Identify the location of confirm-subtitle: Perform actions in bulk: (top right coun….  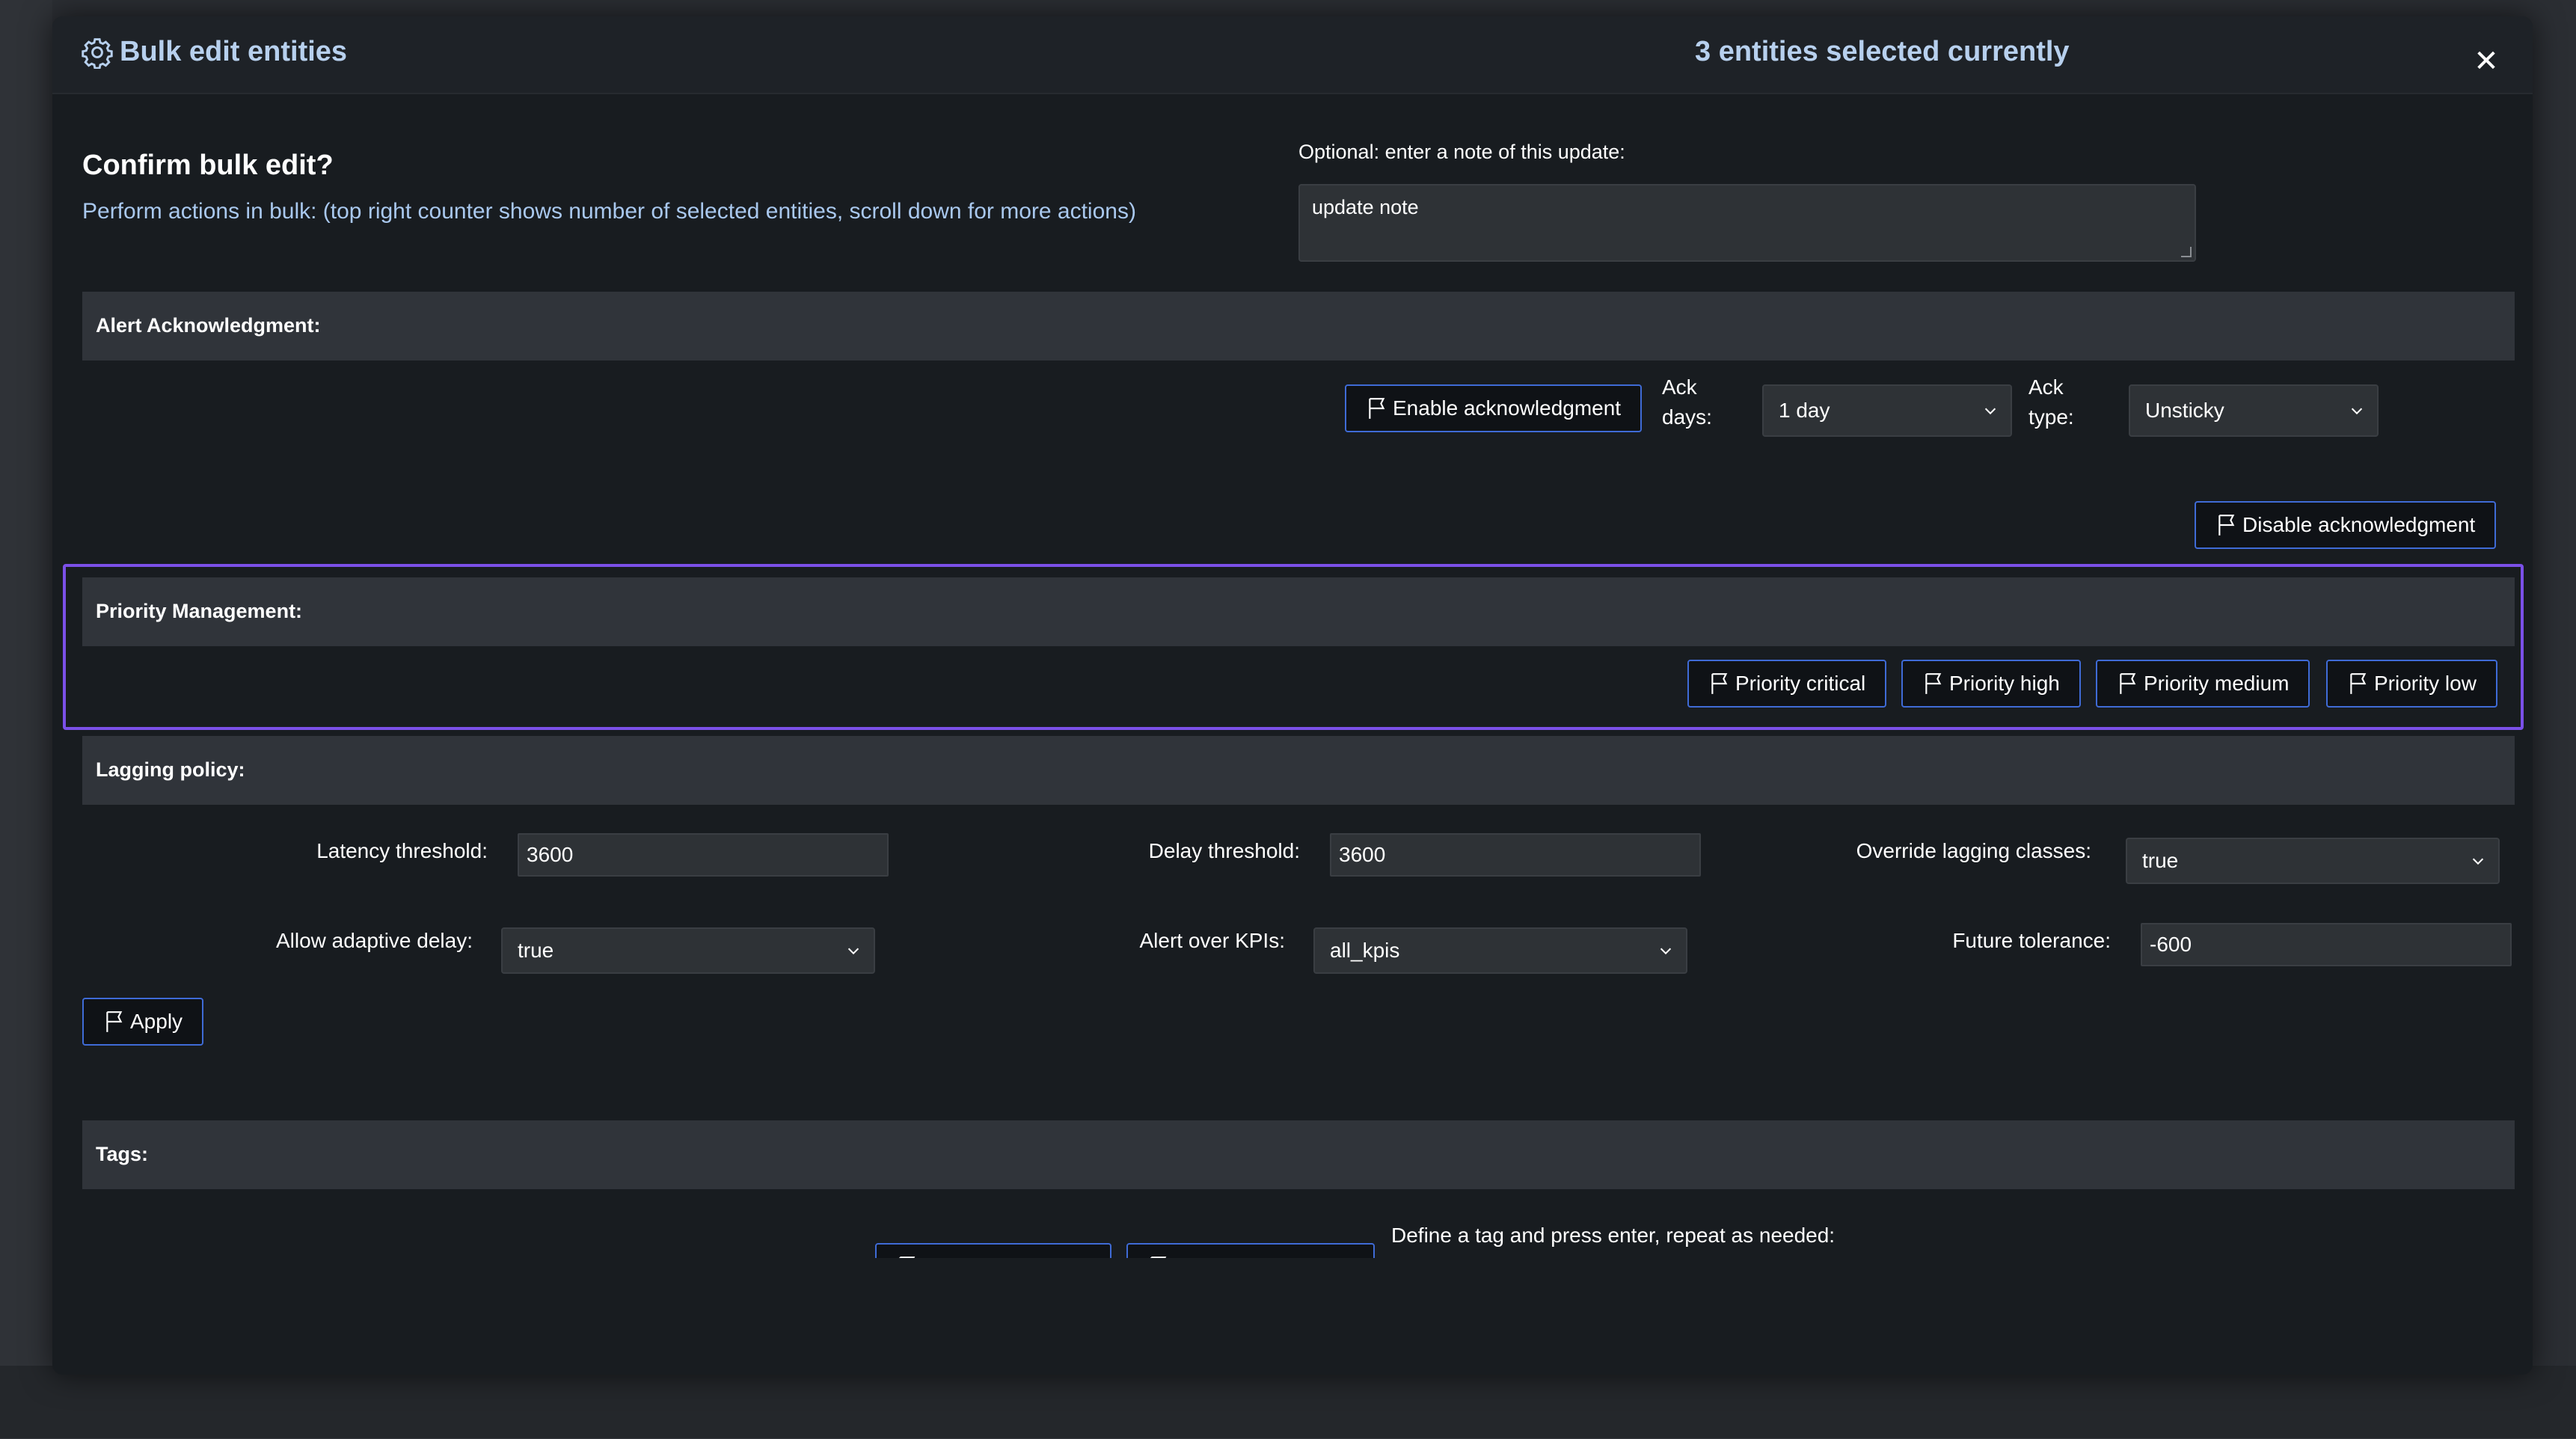
(609, 212).